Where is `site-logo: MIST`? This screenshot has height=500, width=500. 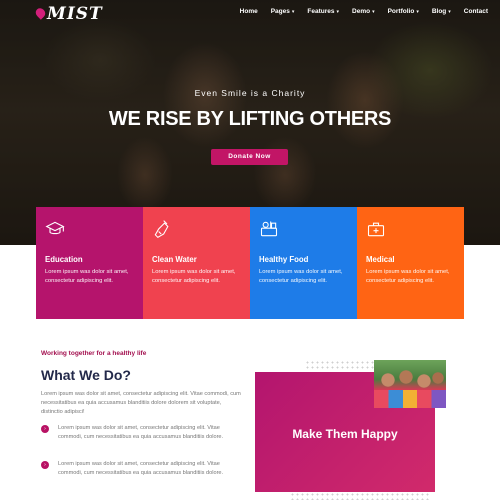
site-logo: MIST is located at coordinates (68, 14).